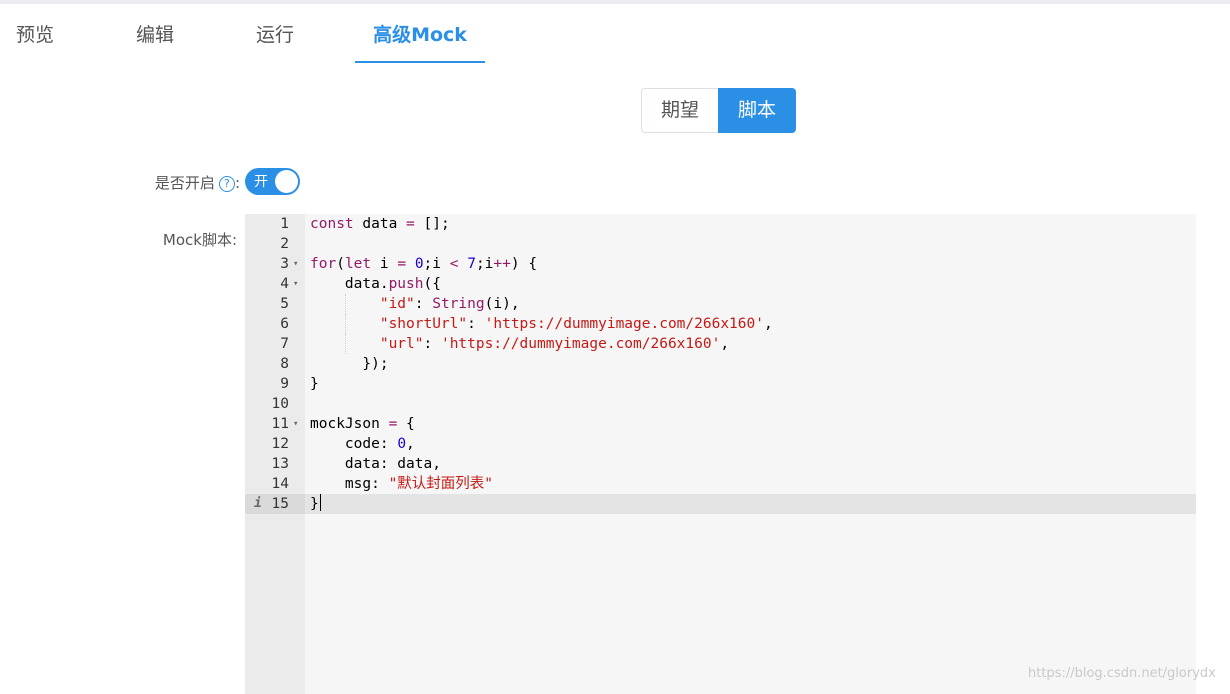 Image resolution: width=1230 pixels, height=694 pixels. I want to click on code-text: "id": String(i),, so click(449, 304).